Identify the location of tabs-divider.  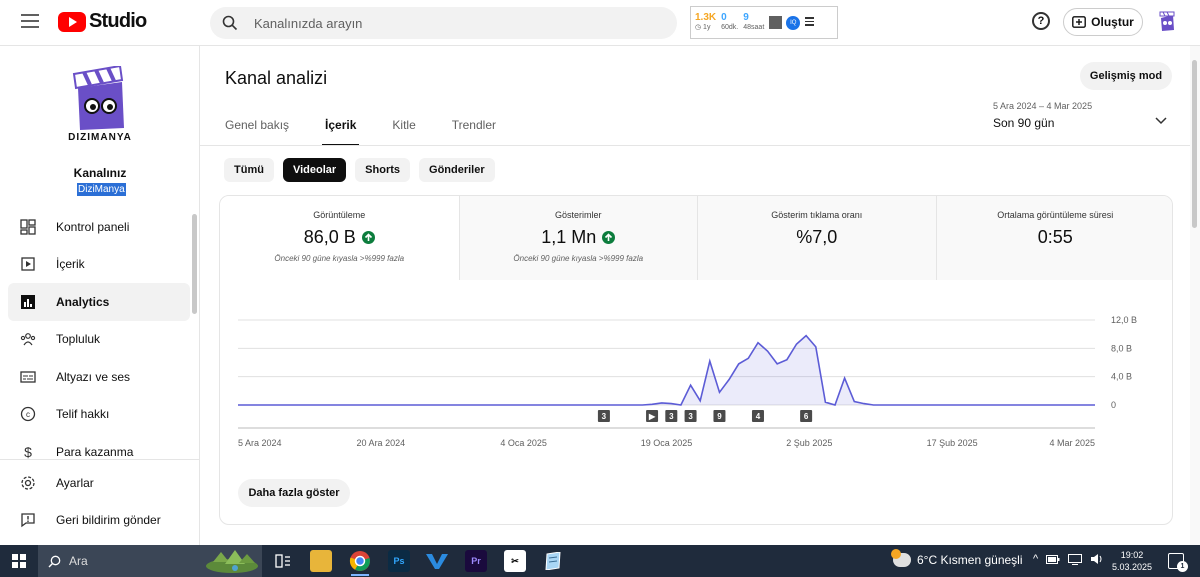
(695, 145).